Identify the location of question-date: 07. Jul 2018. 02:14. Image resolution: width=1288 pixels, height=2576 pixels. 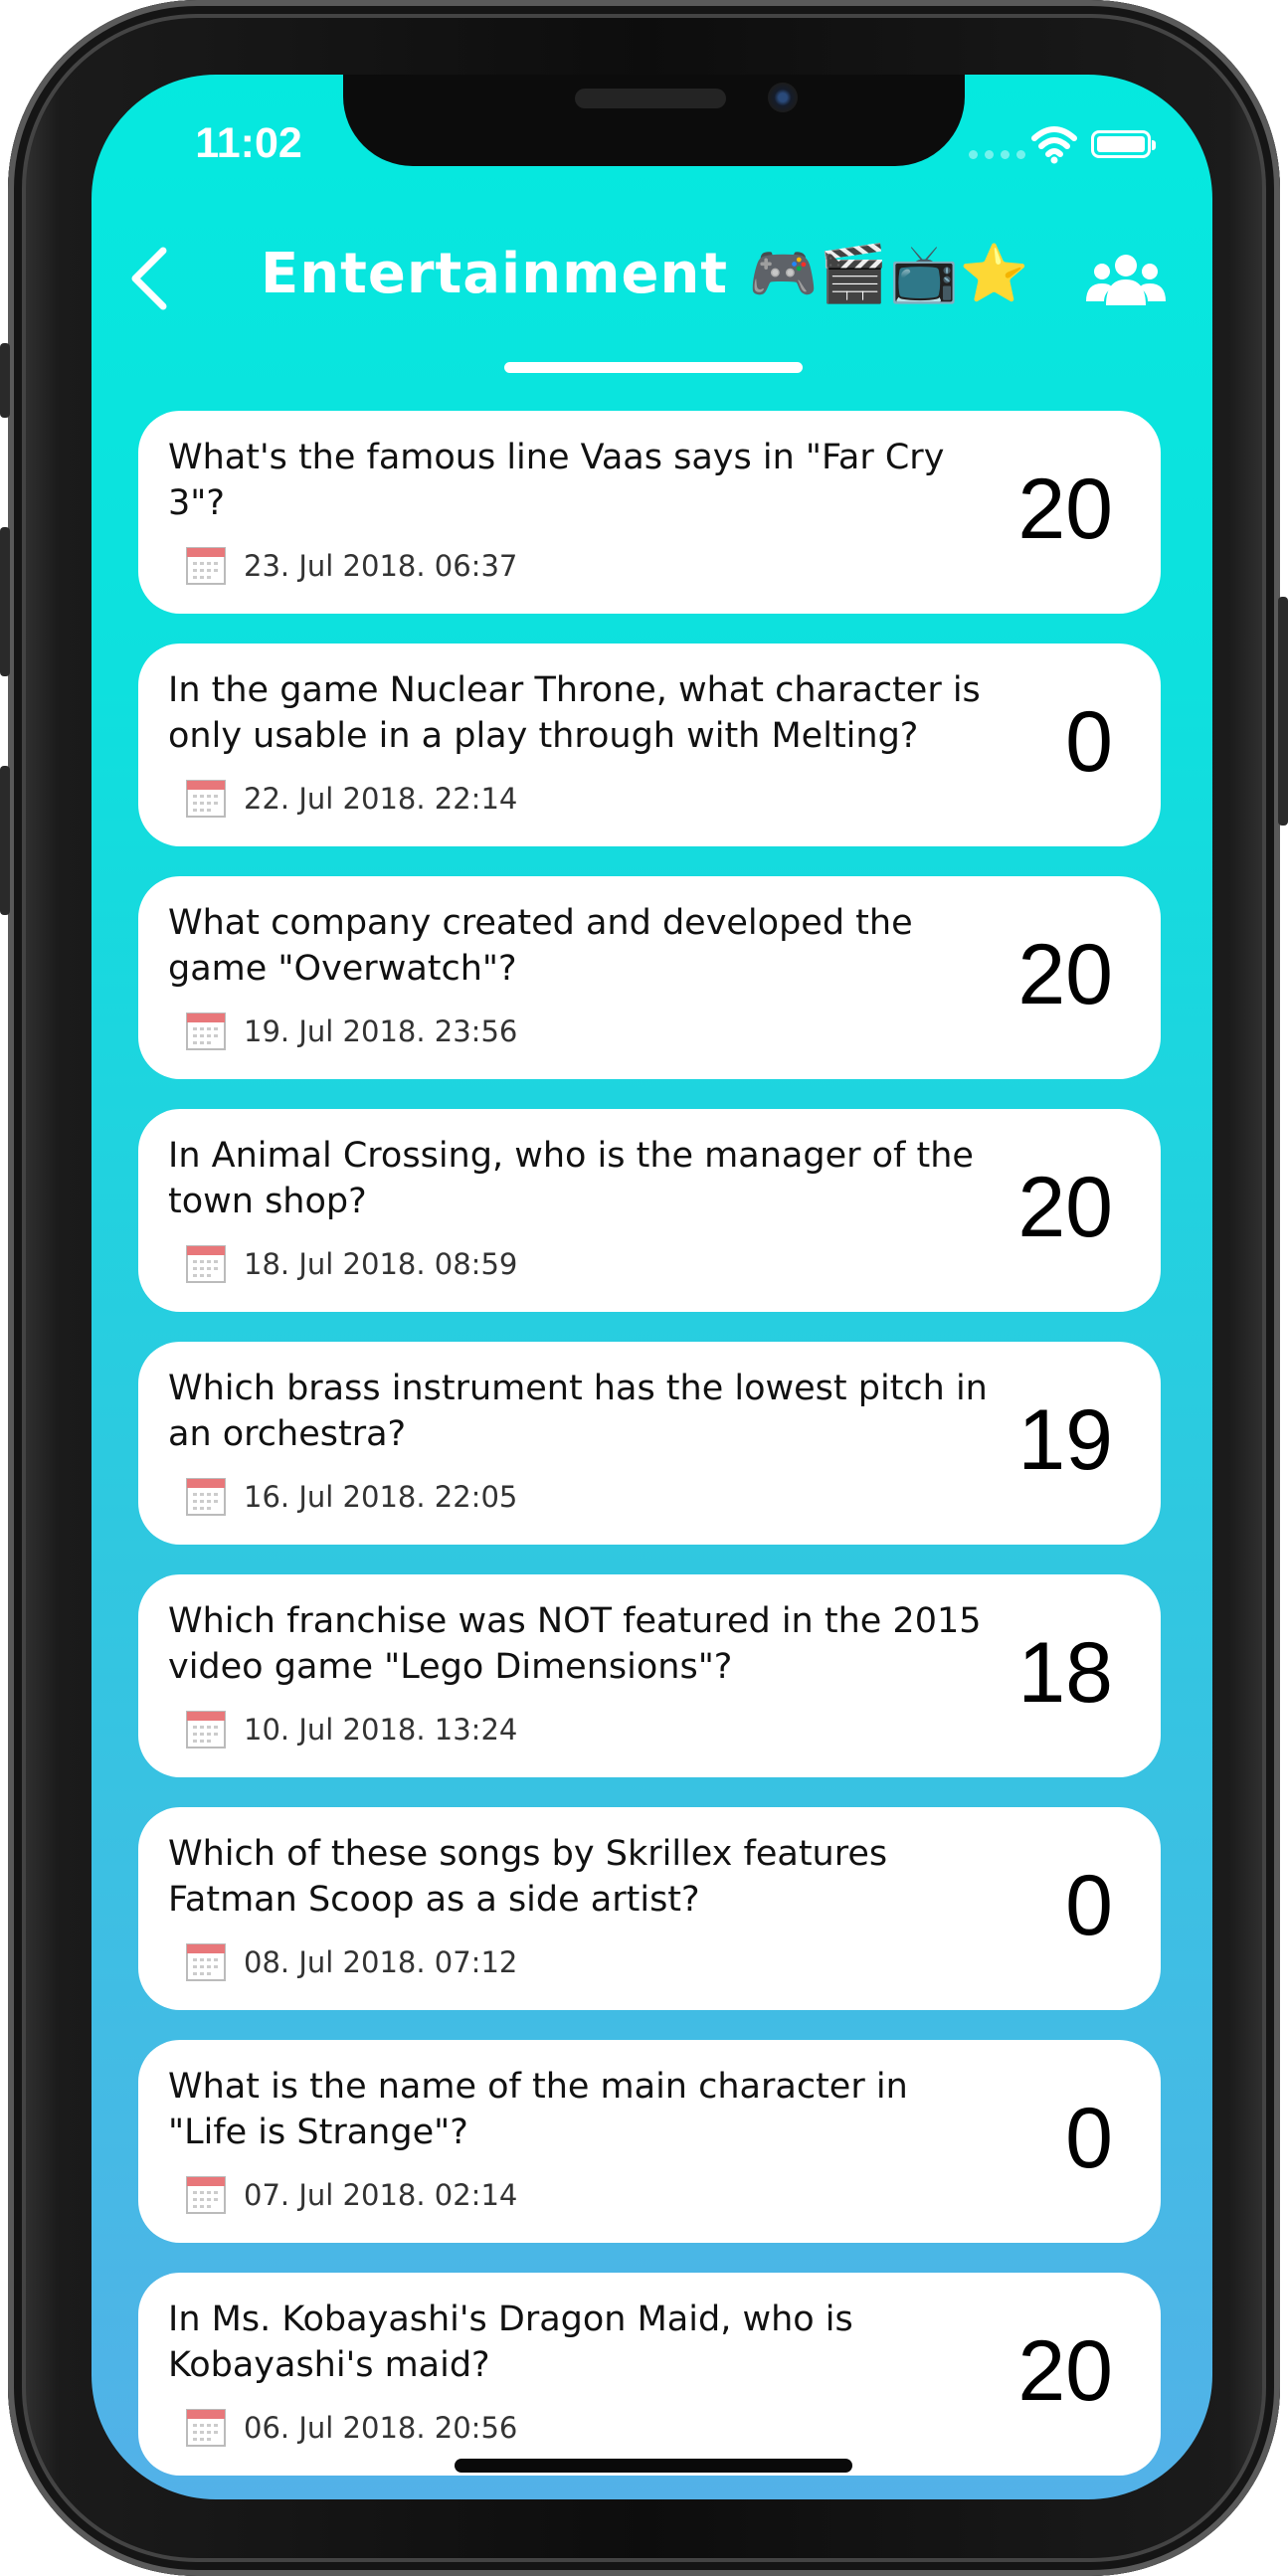
(381, 2195).